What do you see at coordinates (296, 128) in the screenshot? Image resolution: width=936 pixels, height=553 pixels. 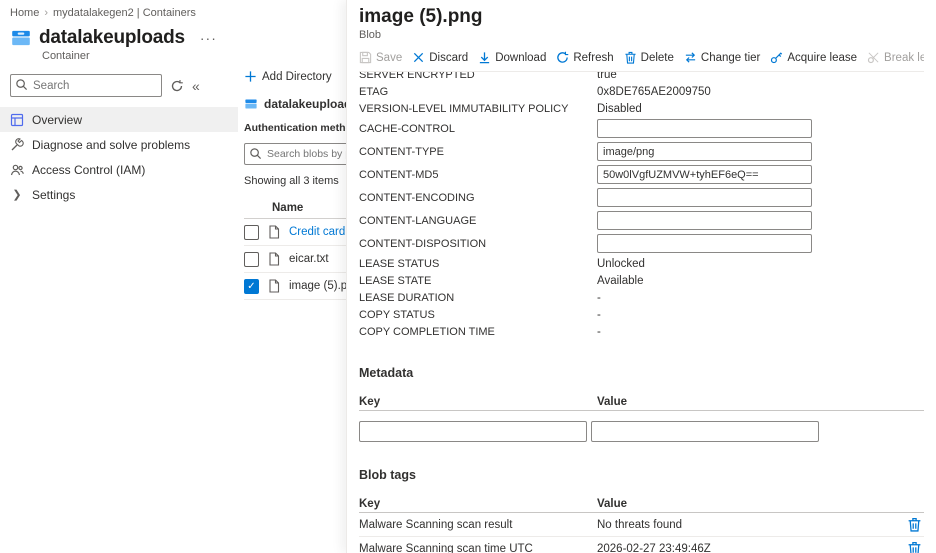 I see `auth-method-label: Authentication method:` at bounding box center [296, 128].